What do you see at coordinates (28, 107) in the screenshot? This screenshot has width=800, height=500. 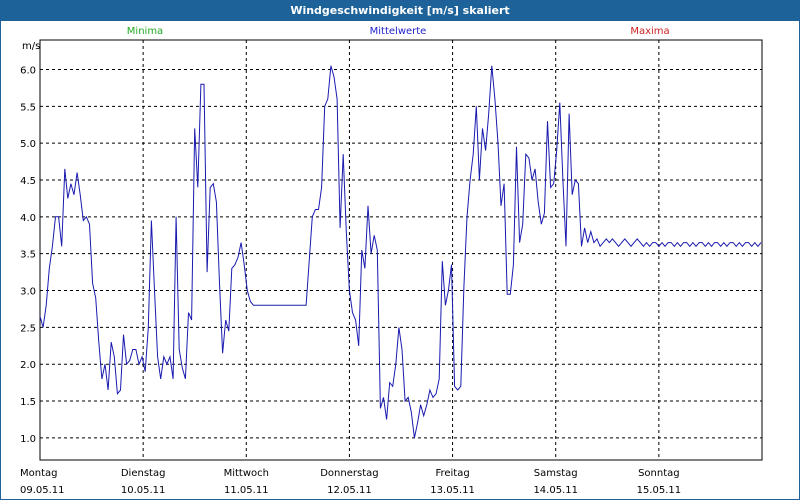 I see `y-tick-label: 5.5` at bounding box center [28, 107].